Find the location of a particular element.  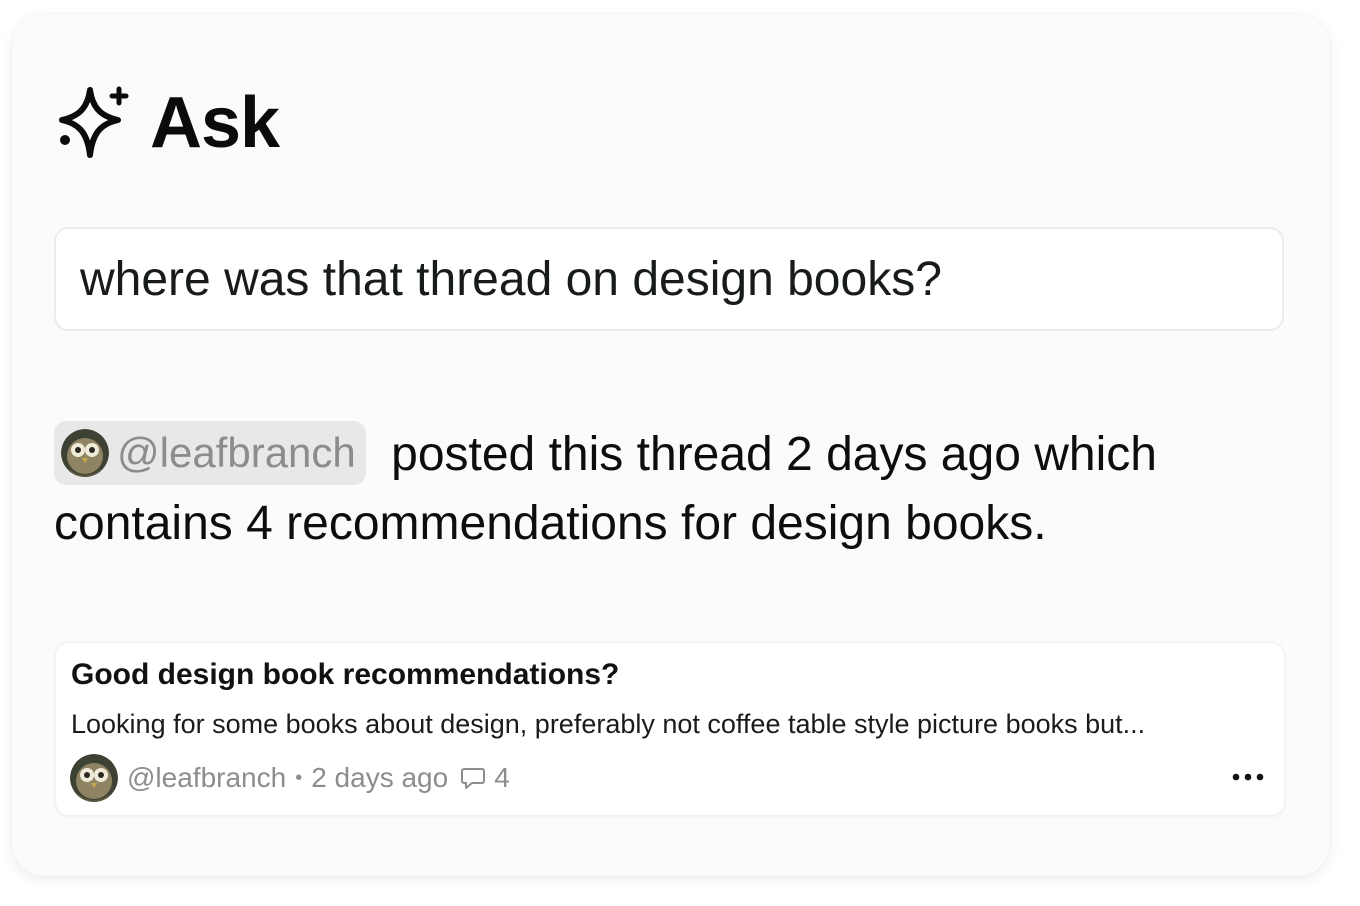

user-mention-chip: @leafbranch is located at coordinates (210, 453).